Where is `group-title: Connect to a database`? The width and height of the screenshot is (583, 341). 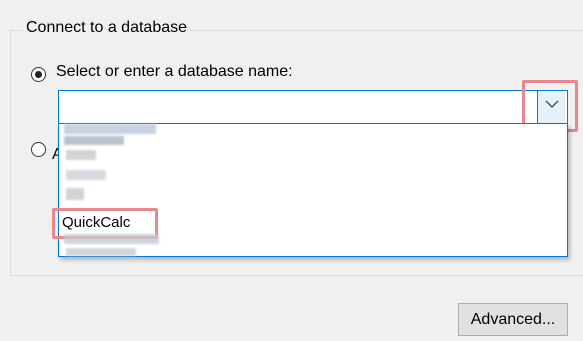
group-title: Connect to a database is located at coordinates (107, 28).